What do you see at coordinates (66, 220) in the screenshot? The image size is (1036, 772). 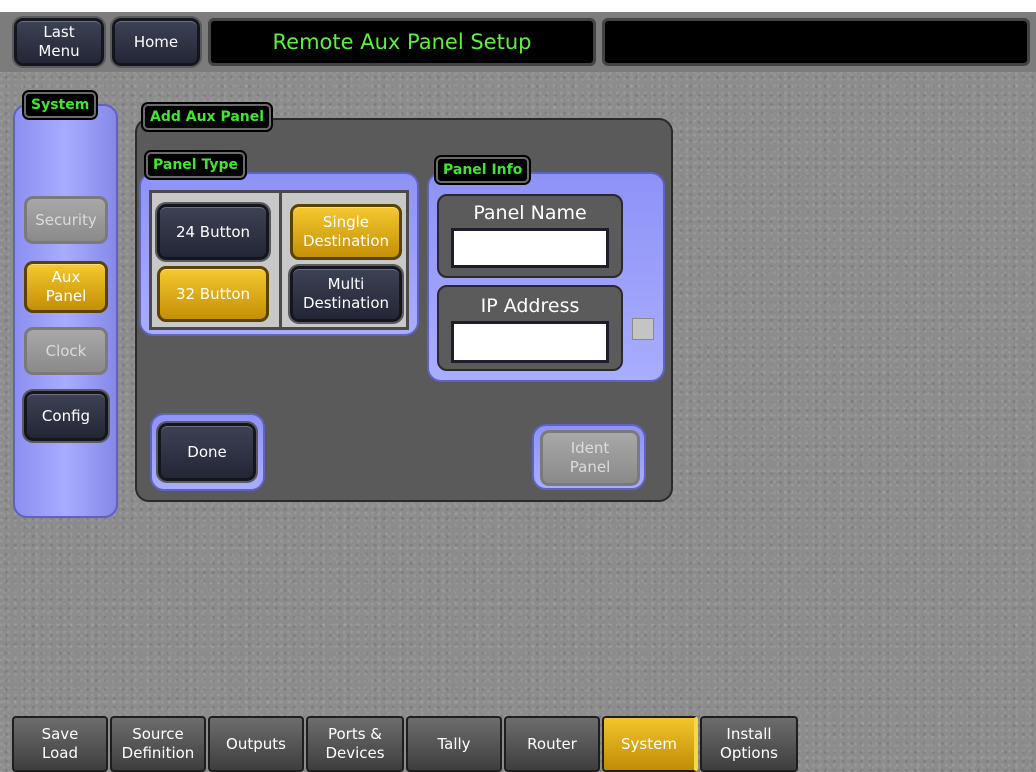 I see `sidebar-item-security: Security` at bounding box center [66, 220].